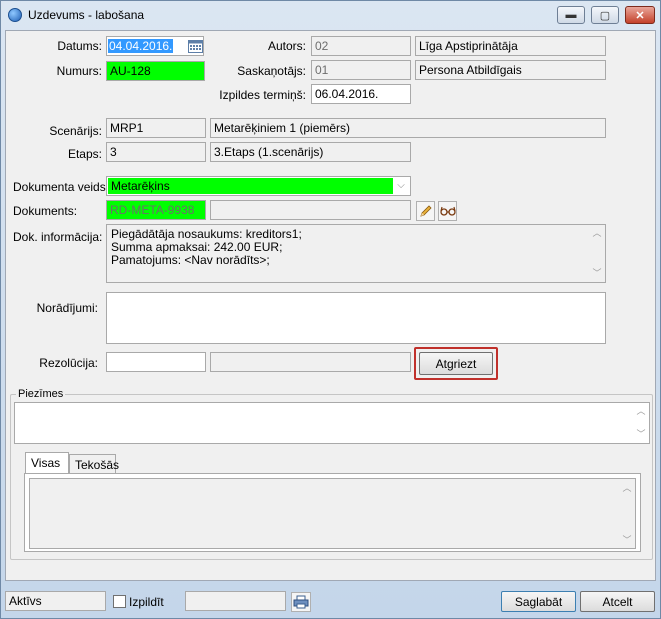 The image size is (661, 619). What do you see at coordinates (356, 318) in the screenshot?
I see `noradijumi-memo` at bounding box center [356, 318].